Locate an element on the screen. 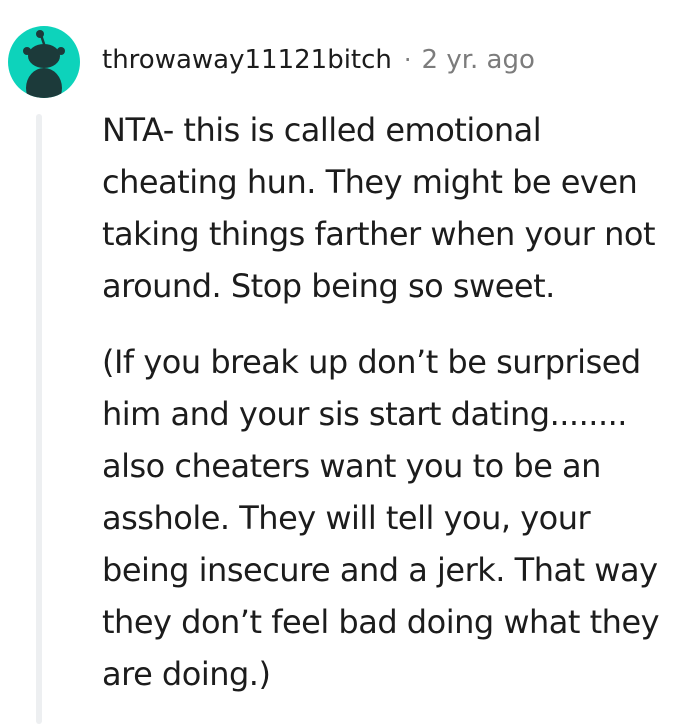 Image resolution: width=700 pixels, height=724 pixels. user-avatar is located at coordinates (44, 62).